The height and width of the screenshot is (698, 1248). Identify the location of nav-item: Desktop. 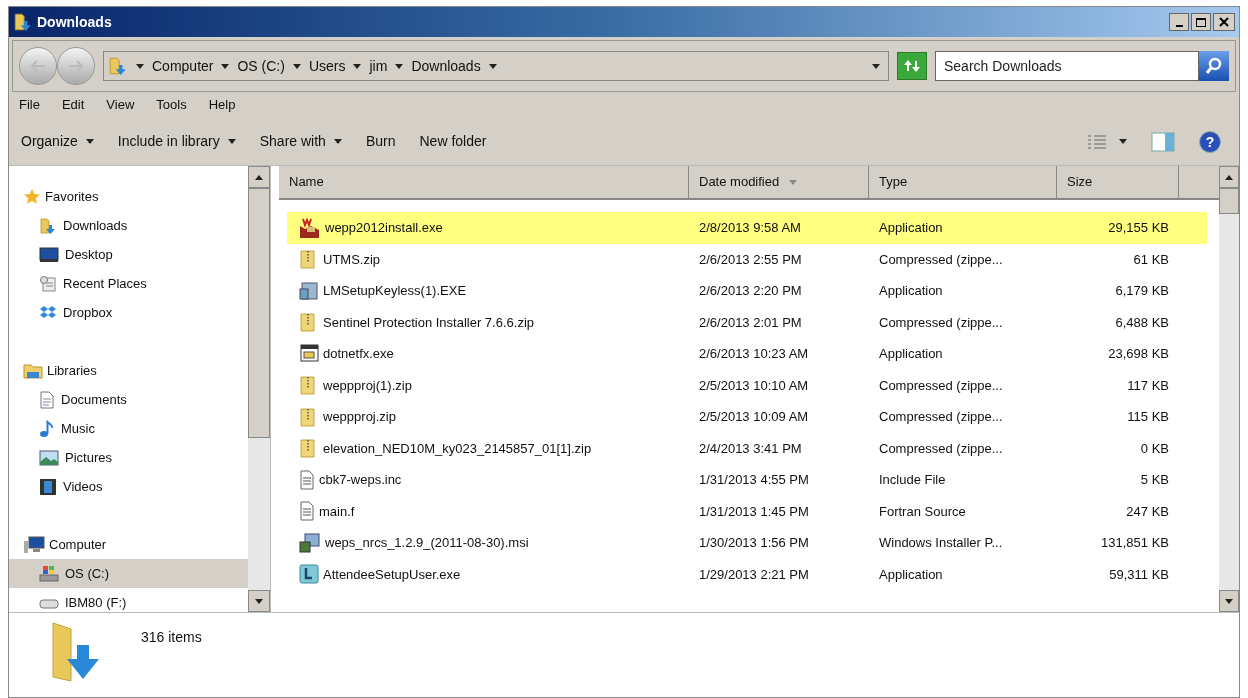
(128, 254).